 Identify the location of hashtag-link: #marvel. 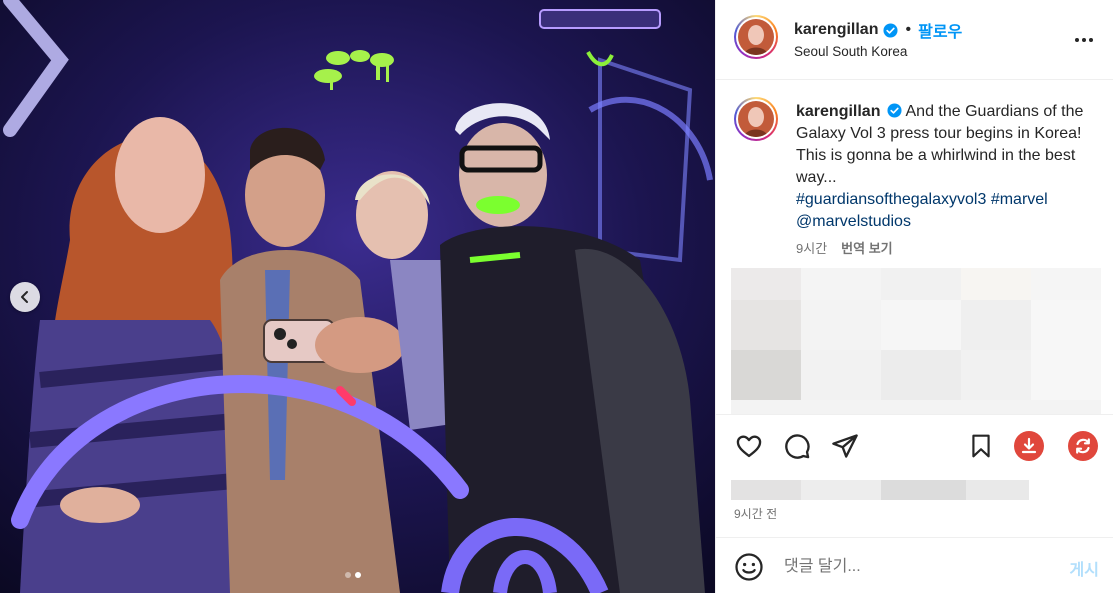
(1019, 199).